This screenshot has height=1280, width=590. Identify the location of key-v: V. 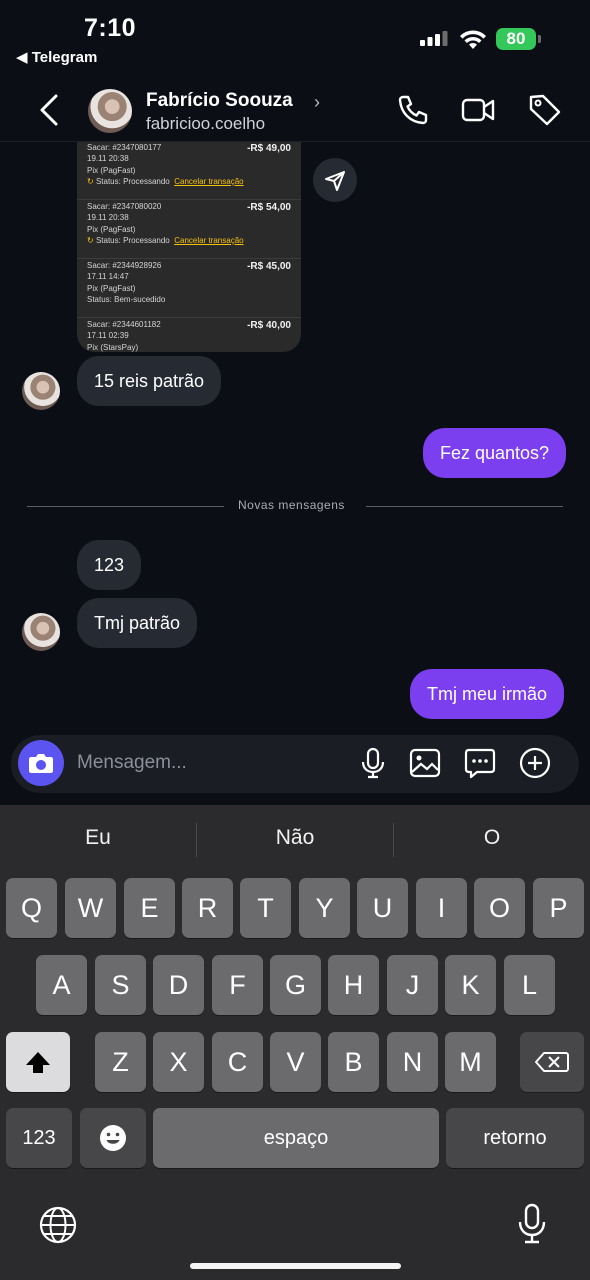
(295, 1062).